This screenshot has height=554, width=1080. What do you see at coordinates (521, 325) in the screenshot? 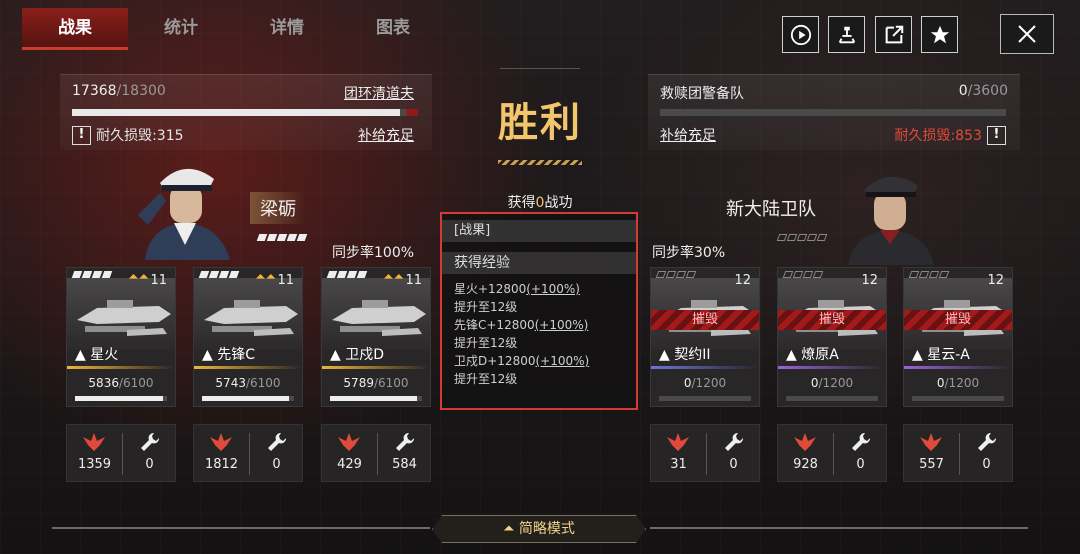
I see `experience-line: 先锋C+12800(+100%)` at bounding box center [521, 325].